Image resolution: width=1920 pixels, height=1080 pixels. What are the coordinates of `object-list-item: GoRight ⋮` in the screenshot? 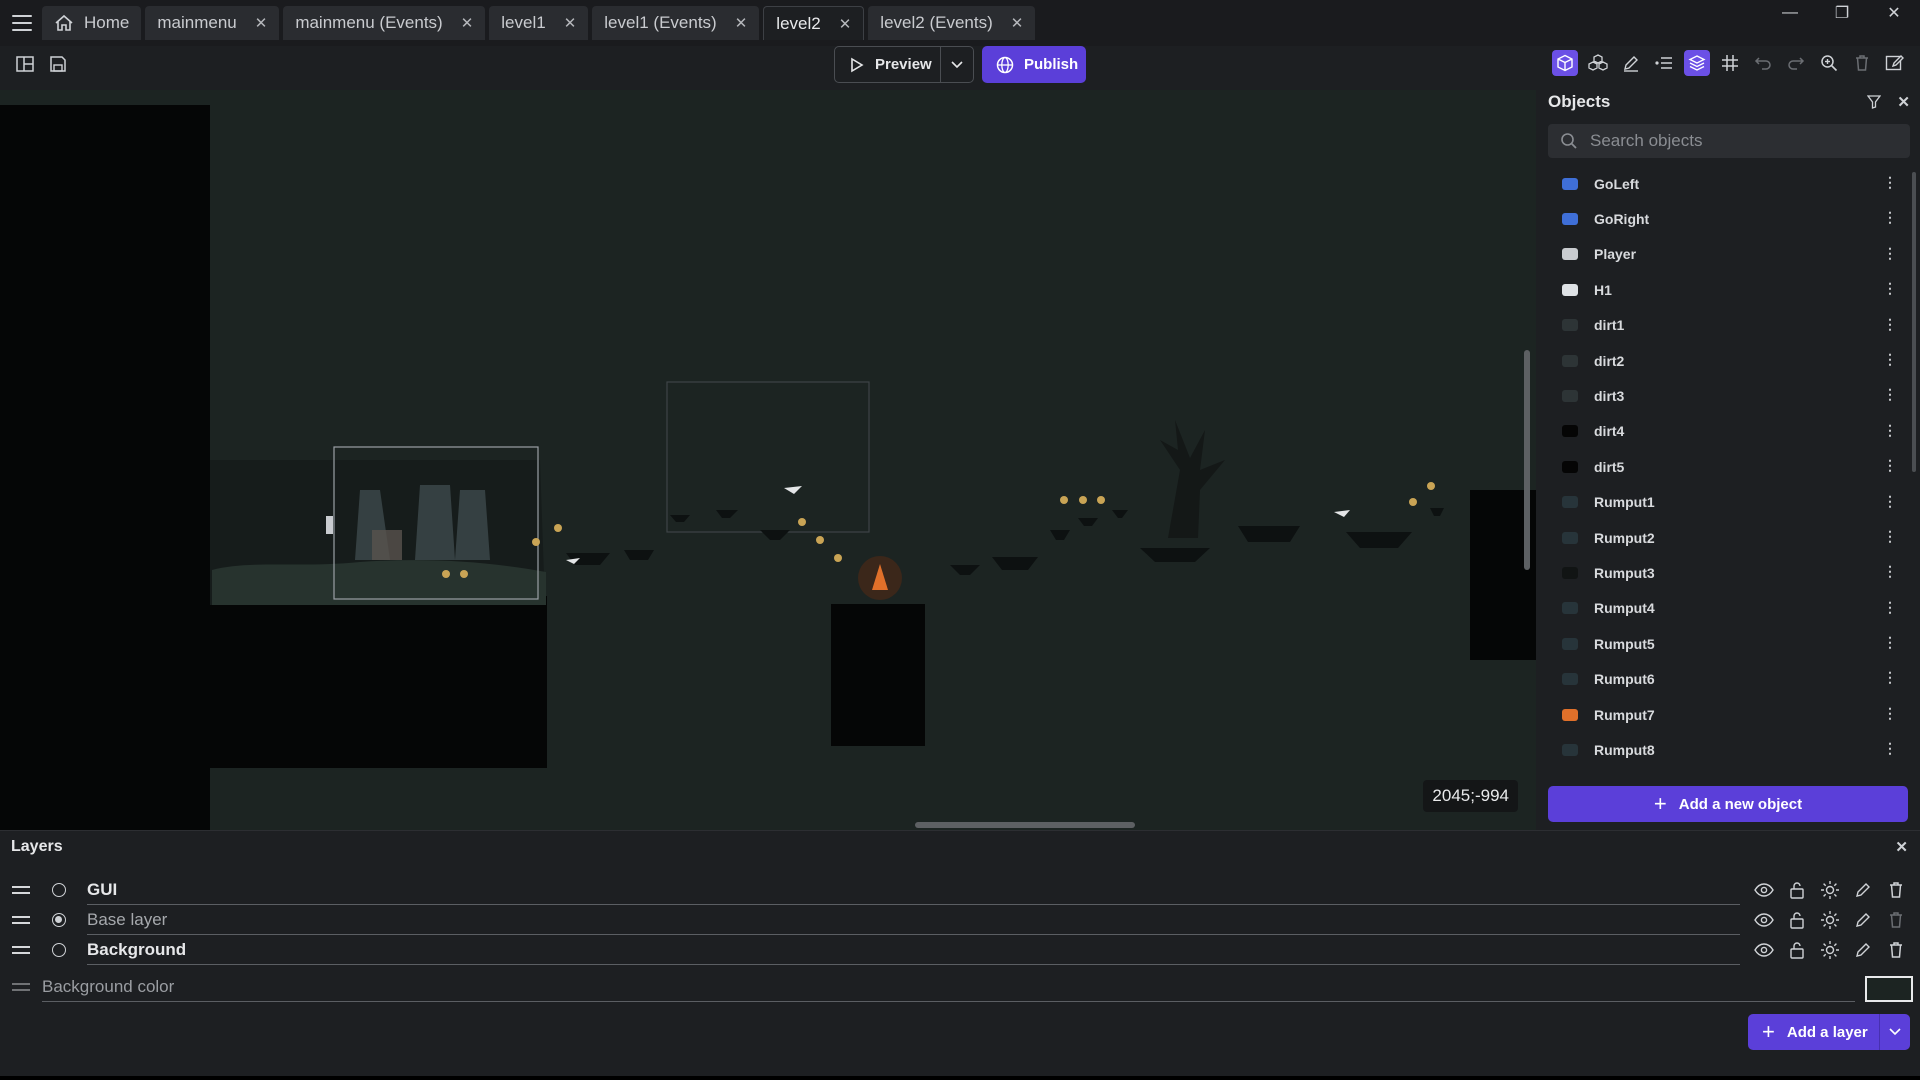 It's located at (1728, 218).